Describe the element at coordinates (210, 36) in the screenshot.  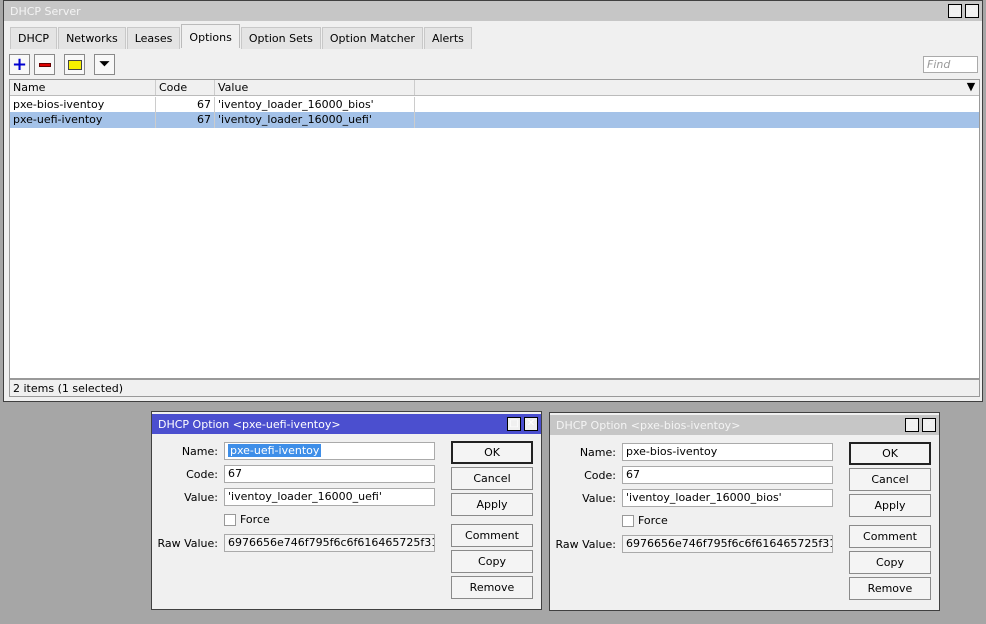
I see `tab-options: Options` at that location.